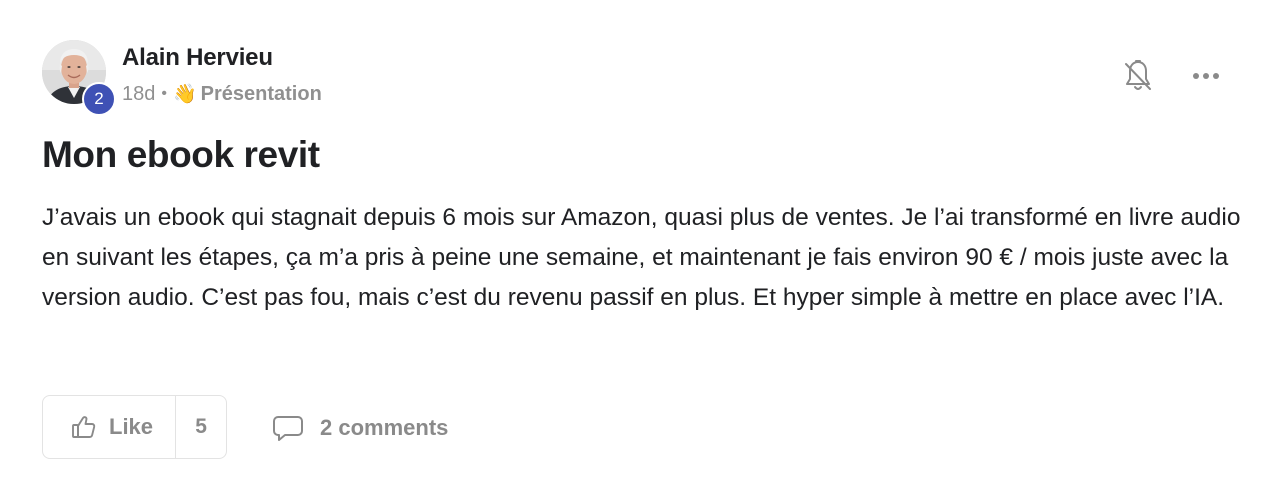 This screenshot has width=1280, height=478. I want to click on header-actions, so click(1172, 76).